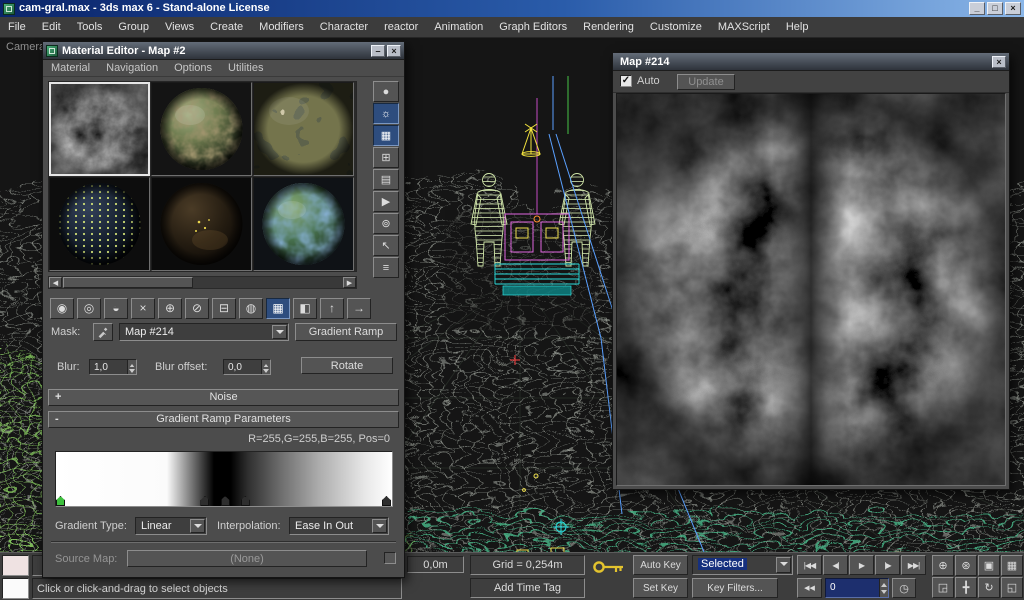 This screenshot has width=1024, height=600. I want to click on auto-key-button: Auto Key, so click(660, 565).